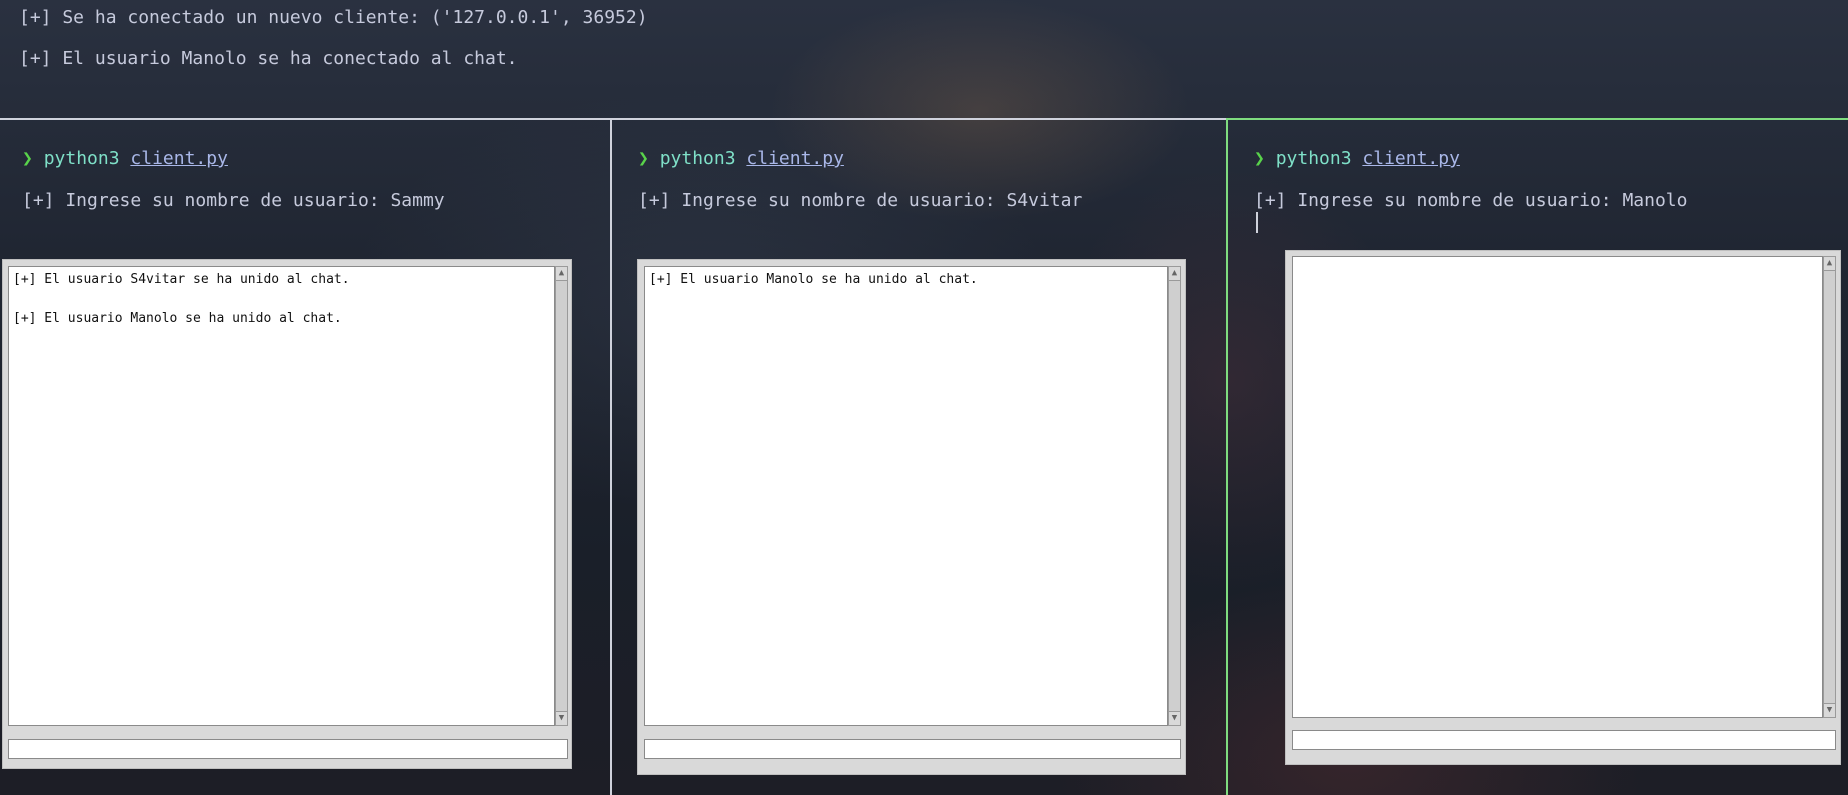  I want to click on pane-divider-vertical, so click(611, 457).